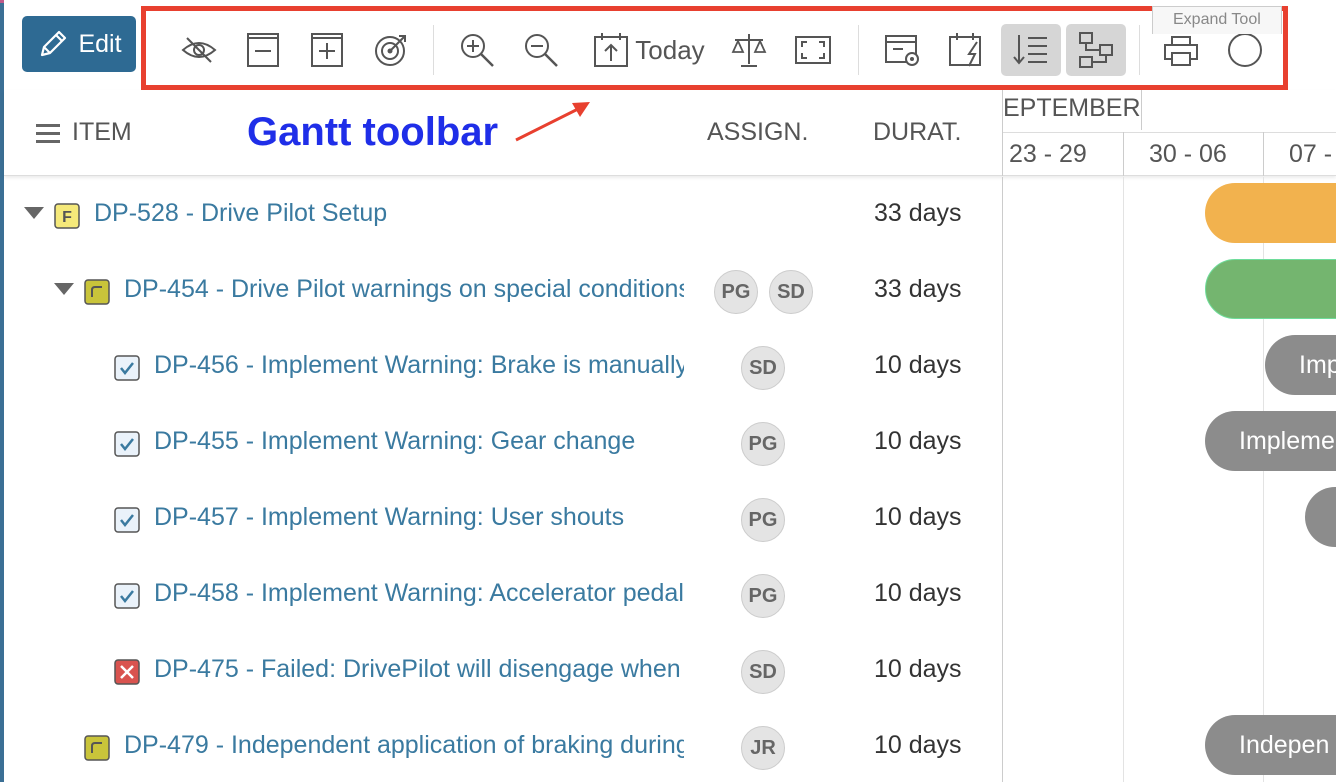  What do you see at coordinates (757, 132) in the screenshot?
I see `assignee-column-header: ASSIGN.` at bounding box center [757, 132].